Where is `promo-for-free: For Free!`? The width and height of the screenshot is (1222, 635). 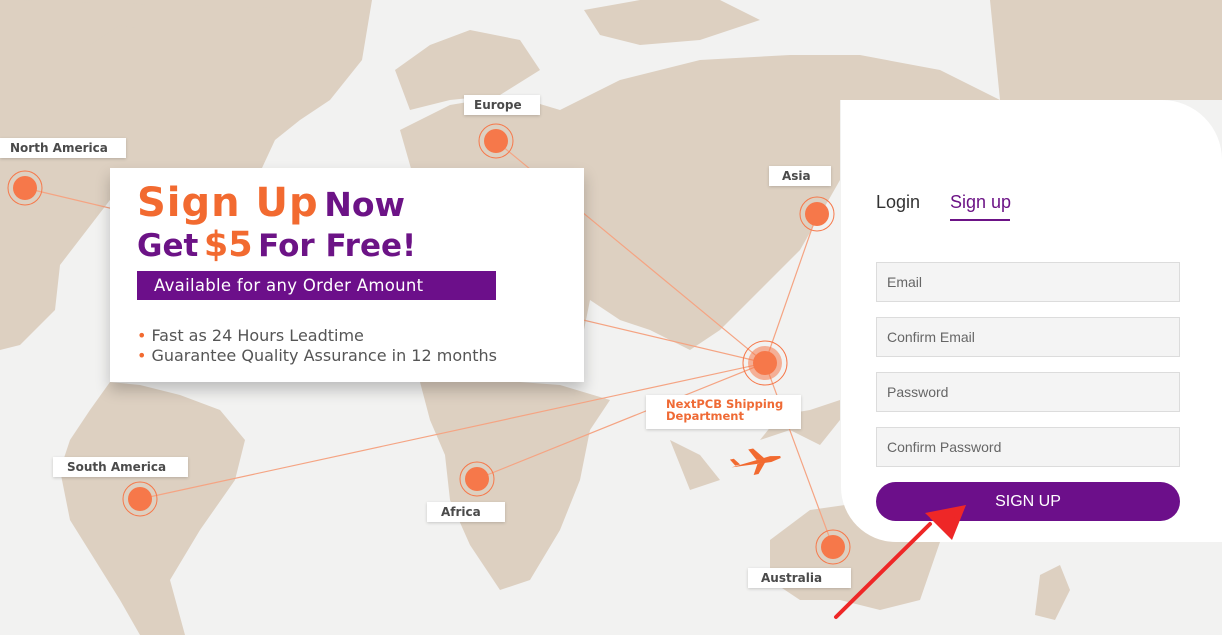 promo-for-free: For Free! is located at coordinates (337, 246).